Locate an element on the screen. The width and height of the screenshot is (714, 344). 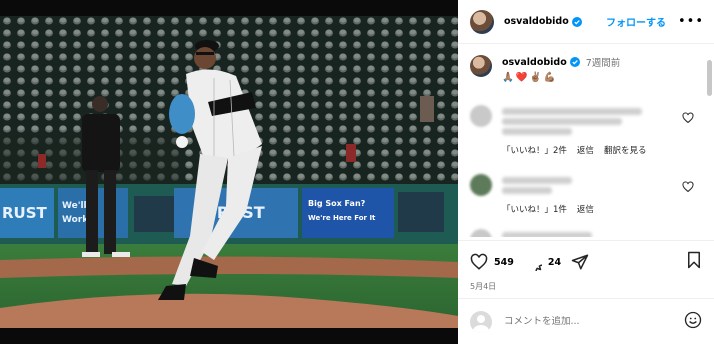
post-date: 5月4日 is located at coordinates (483, 286).